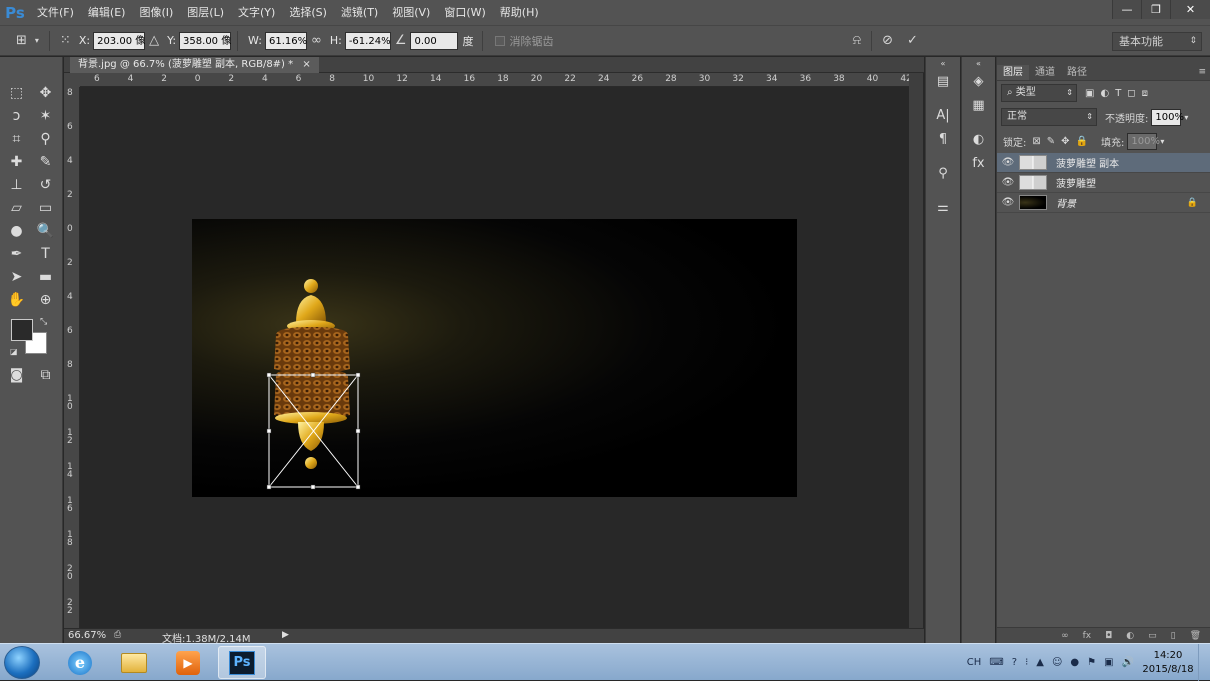 This screenshot has width=1210, height=681. I want to click on brush-tool-icon: ✎, so click(45, 161).